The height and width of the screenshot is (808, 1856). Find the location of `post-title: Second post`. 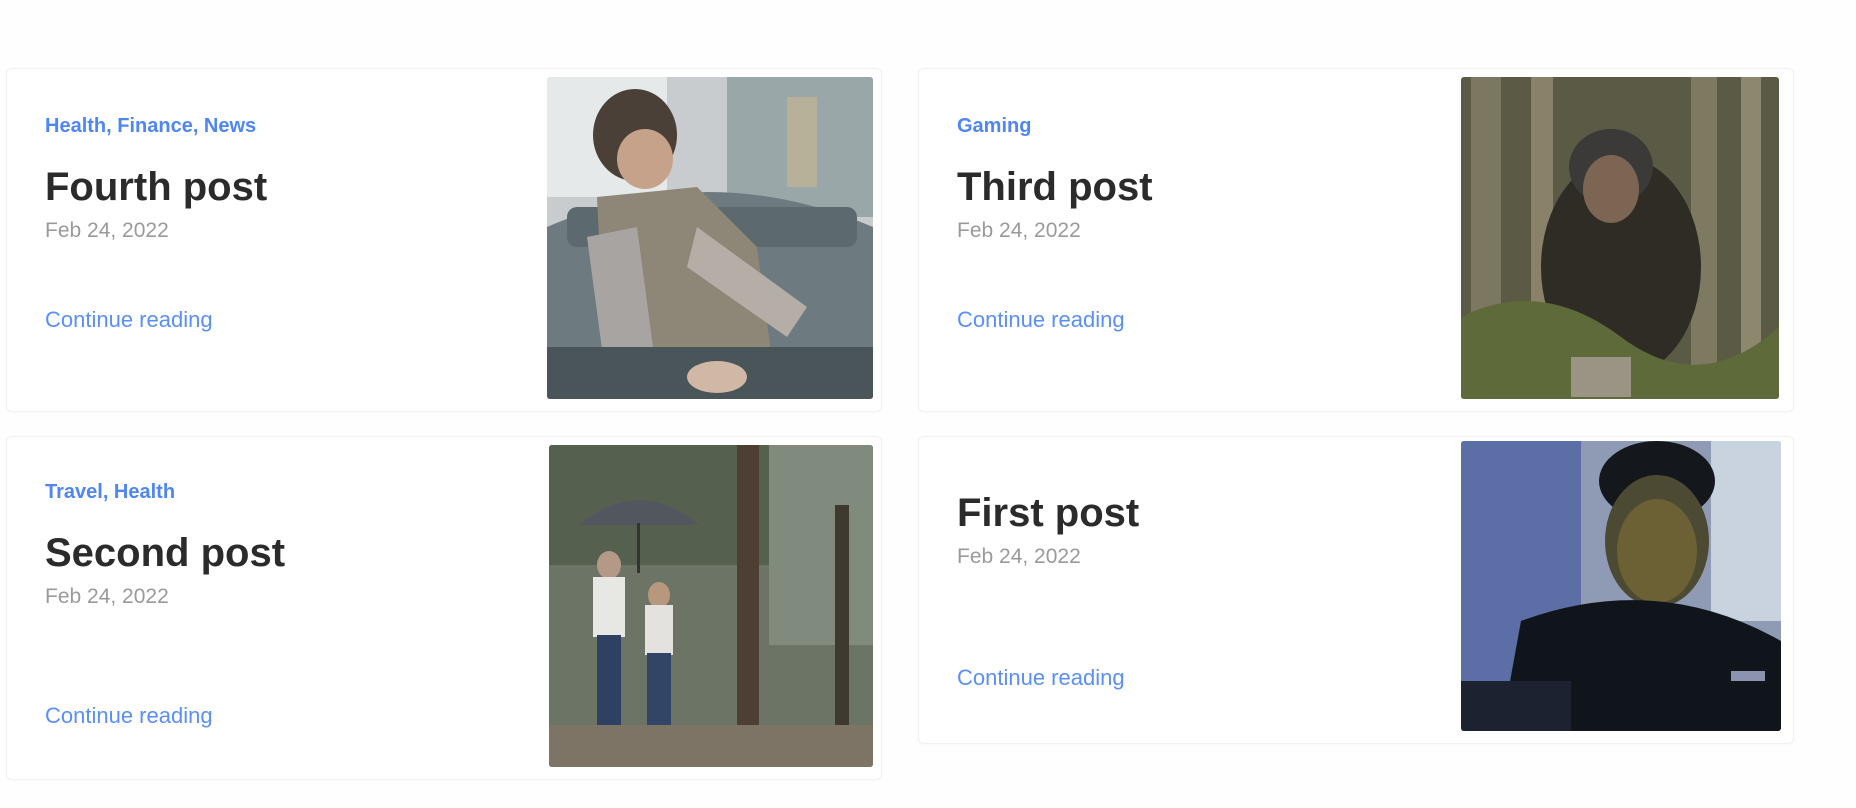

post-title: Second post is located at coordinates (165, 553).